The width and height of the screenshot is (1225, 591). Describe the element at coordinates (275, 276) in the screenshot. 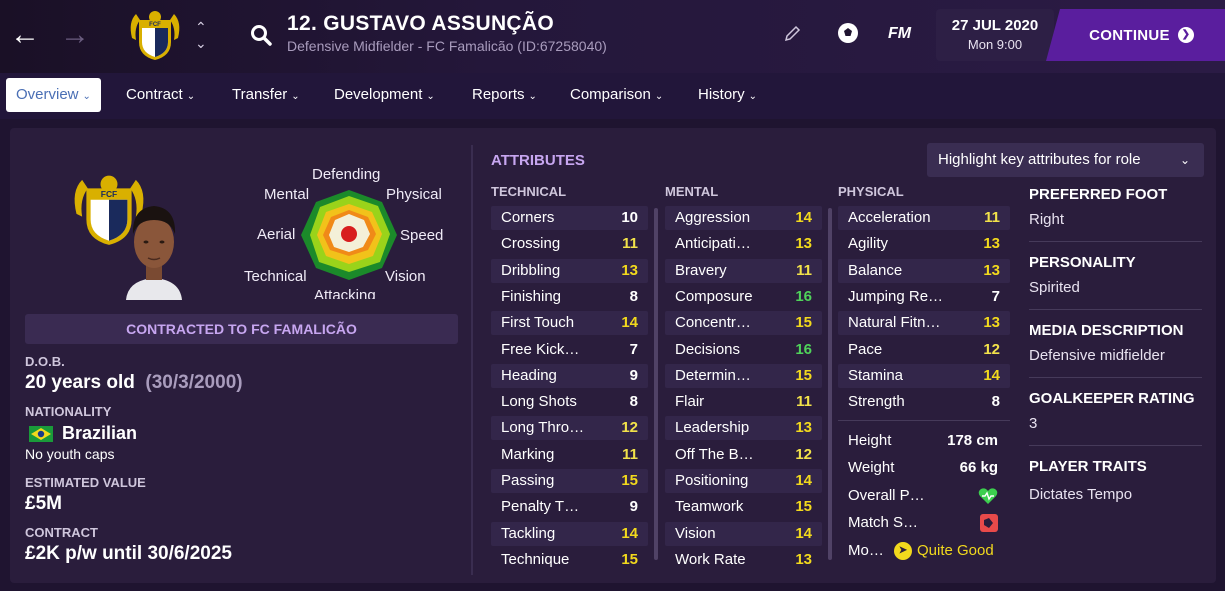

I see `radar-label-technical: Technical` at that location.